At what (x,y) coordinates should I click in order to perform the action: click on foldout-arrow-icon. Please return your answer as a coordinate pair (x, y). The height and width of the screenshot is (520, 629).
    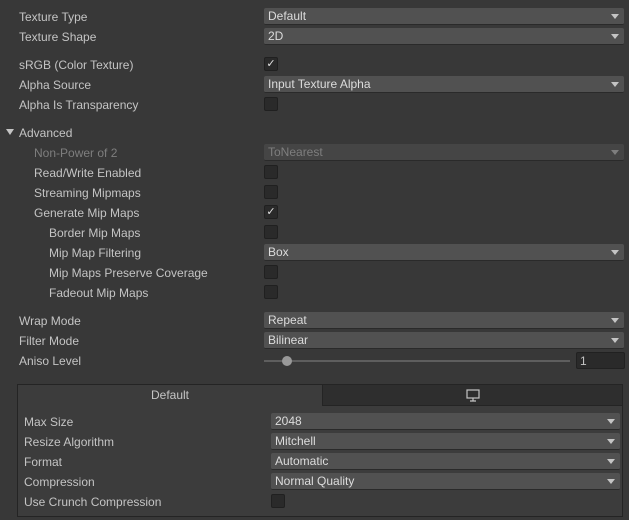
    Looking at the image, I should click on (10, 132).